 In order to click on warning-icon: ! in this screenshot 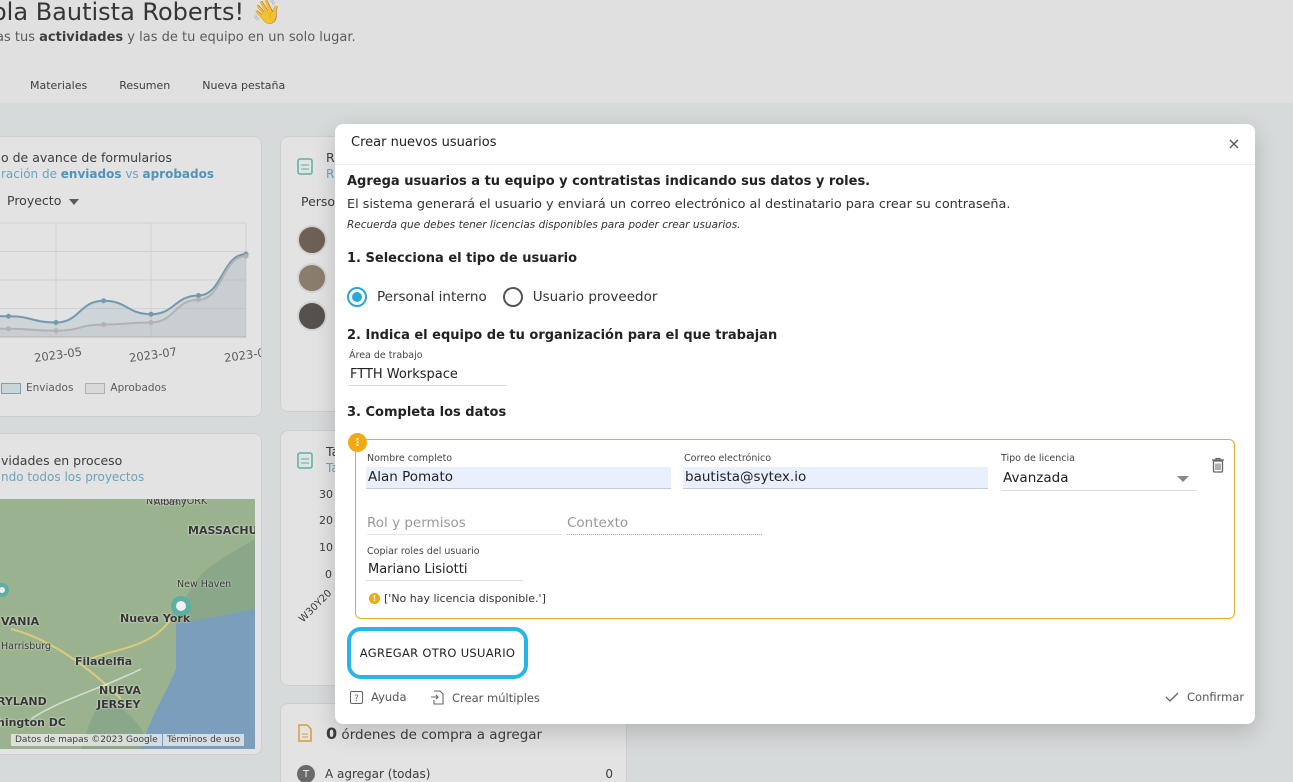, I will do `click(374, 598)`.